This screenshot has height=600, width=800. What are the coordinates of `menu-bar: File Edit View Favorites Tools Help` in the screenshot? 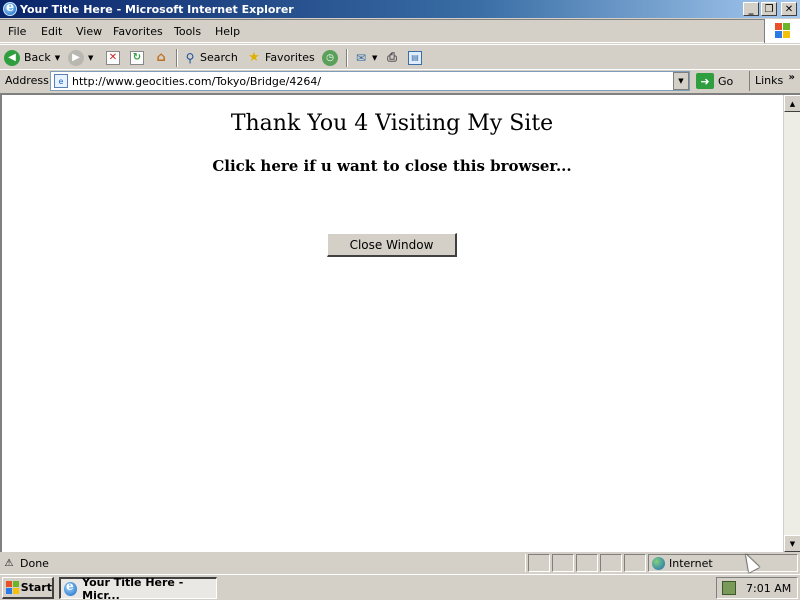 It's located at (400, 31).